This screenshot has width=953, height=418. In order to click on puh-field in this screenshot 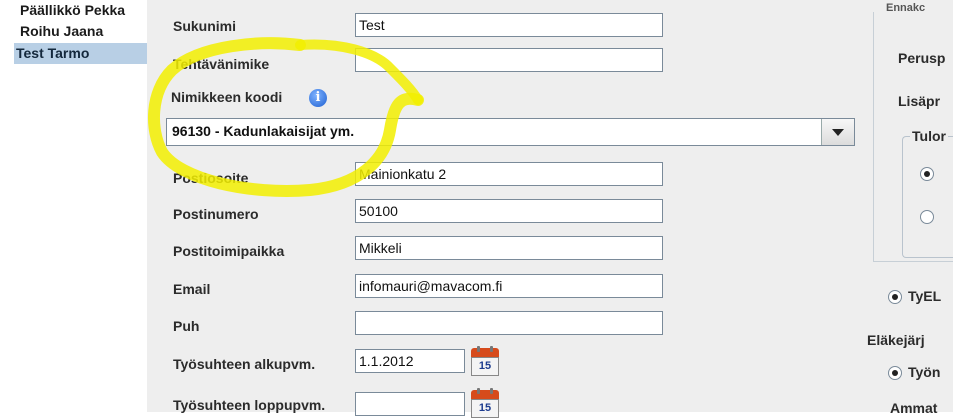, I will do `click(509, 323)`.